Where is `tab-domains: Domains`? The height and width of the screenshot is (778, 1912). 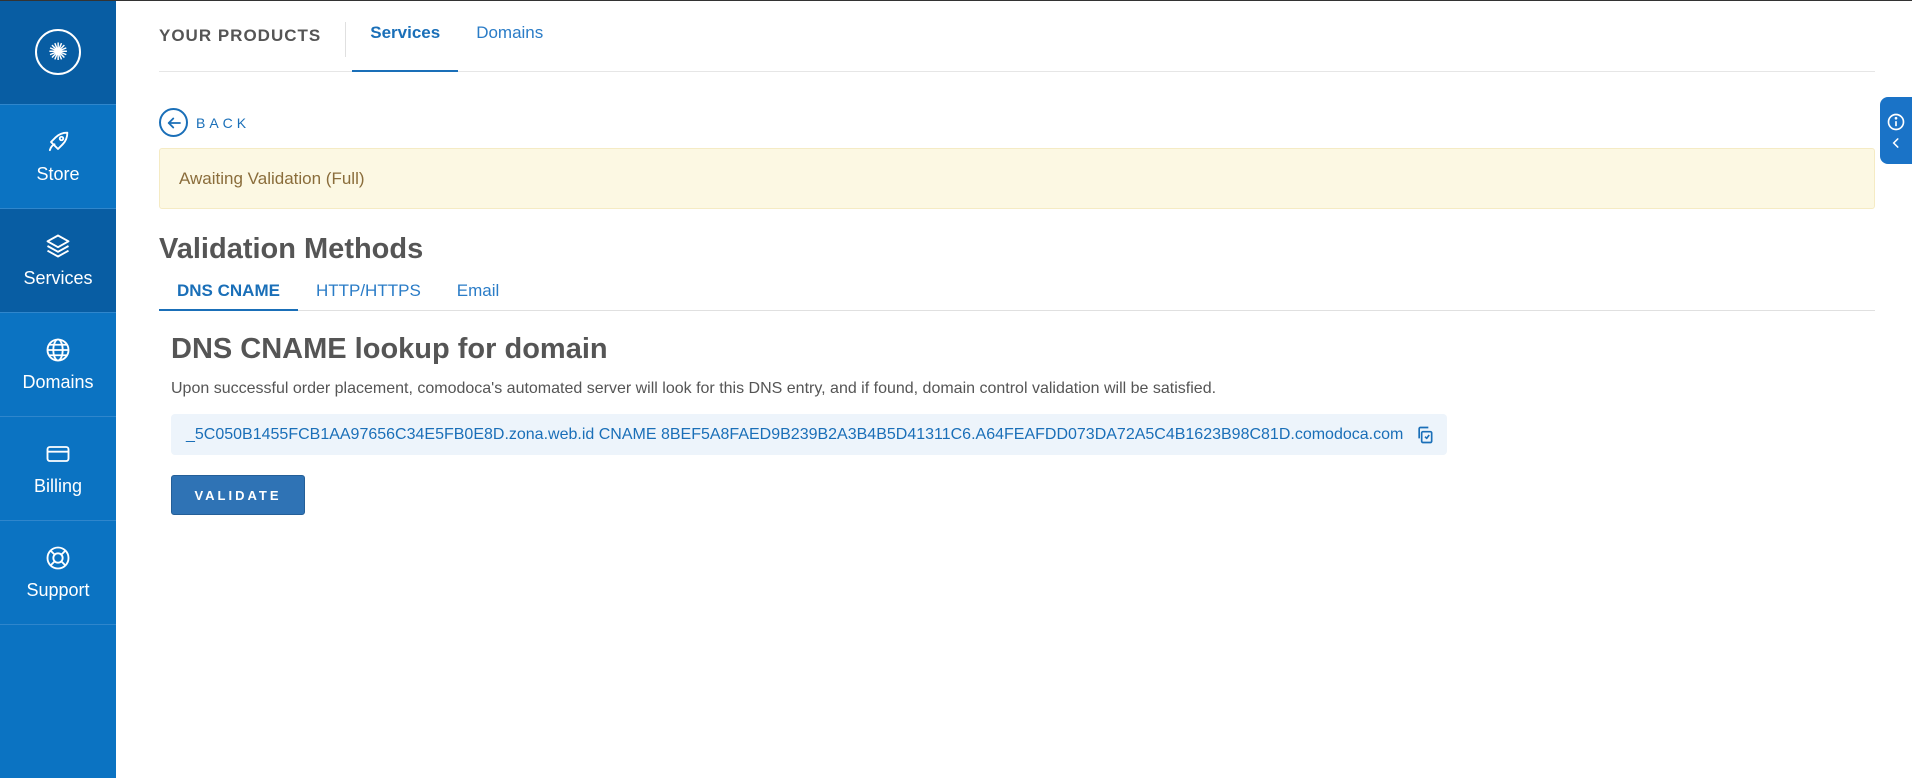 tab-domains: Domains is located at coordinates (509, 35).